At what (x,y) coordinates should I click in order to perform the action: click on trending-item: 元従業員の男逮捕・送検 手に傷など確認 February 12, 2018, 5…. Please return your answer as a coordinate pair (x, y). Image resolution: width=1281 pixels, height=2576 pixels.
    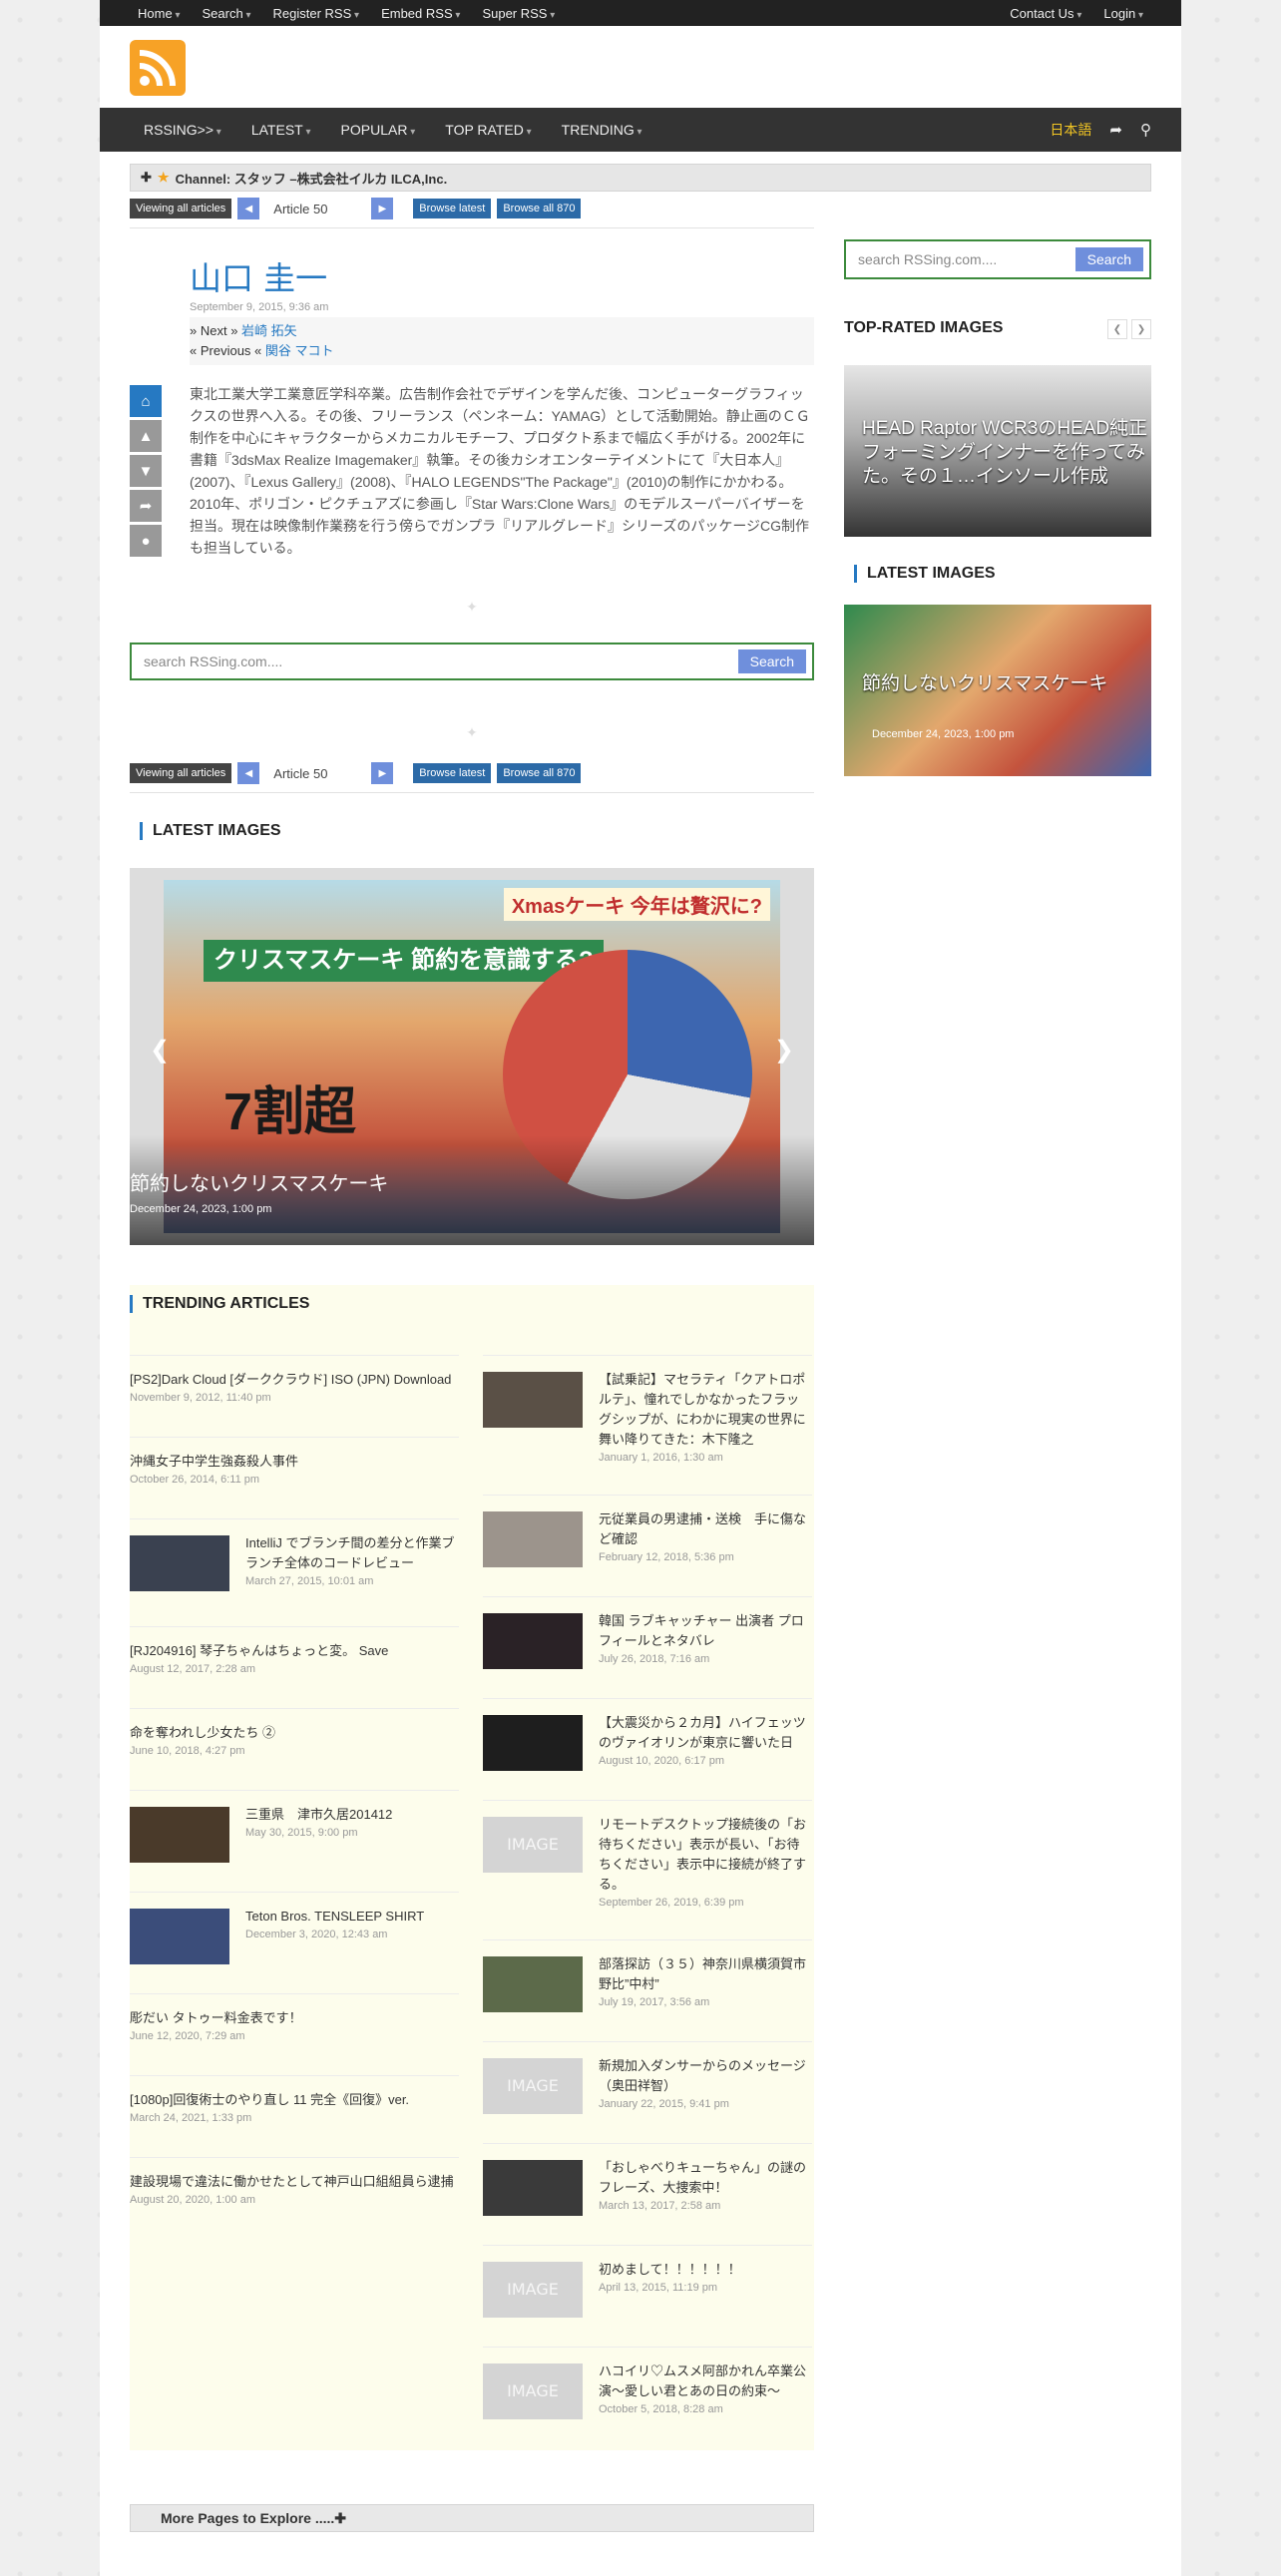
    Looking at the image, I should click on (647, 1545).